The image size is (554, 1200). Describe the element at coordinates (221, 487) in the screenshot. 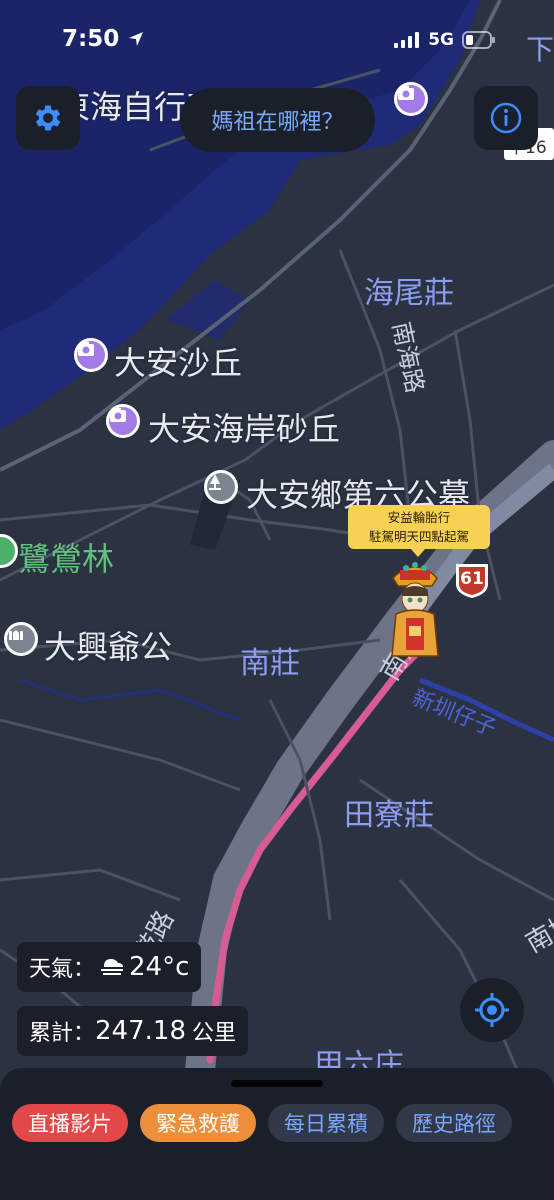

I see `cemetery-icon` at that location.